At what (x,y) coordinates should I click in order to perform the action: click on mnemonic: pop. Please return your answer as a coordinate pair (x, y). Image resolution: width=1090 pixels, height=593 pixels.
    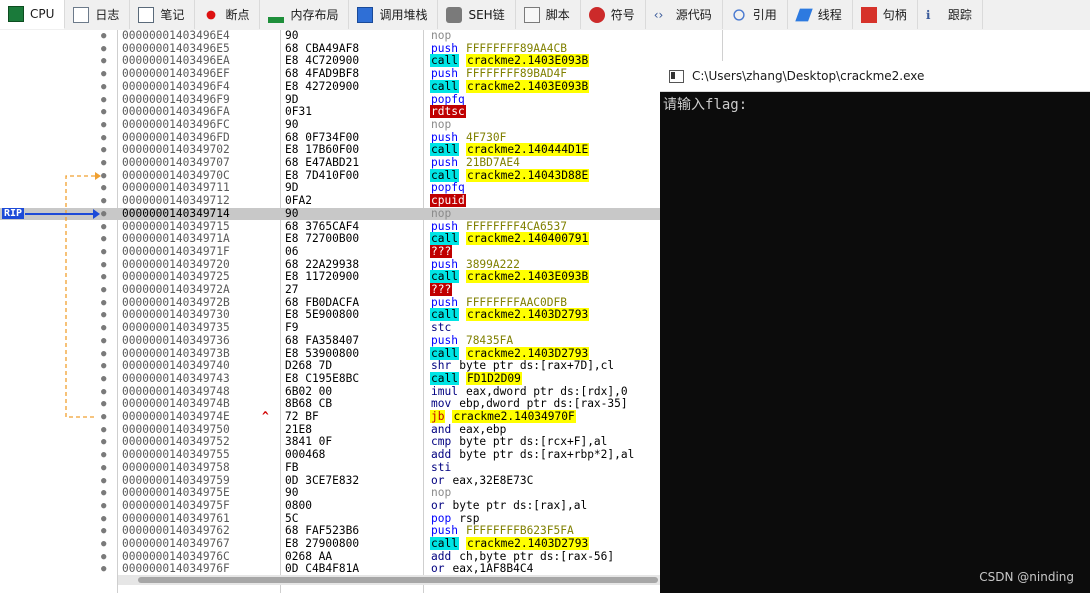
    Looking at the image, I should click on (441, 518).